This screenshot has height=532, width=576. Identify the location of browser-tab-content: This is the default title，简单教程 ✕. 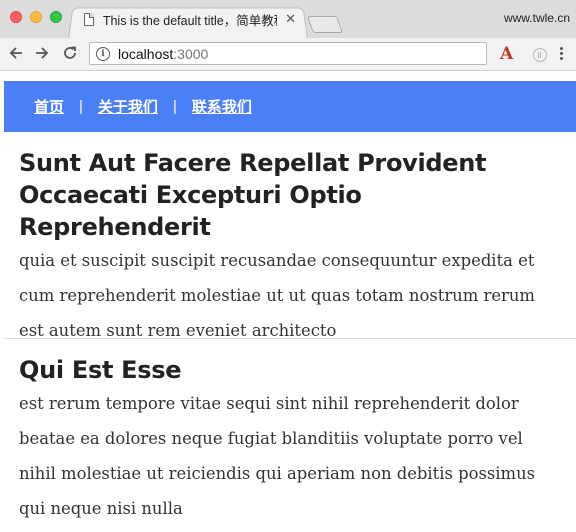
(190, 19).